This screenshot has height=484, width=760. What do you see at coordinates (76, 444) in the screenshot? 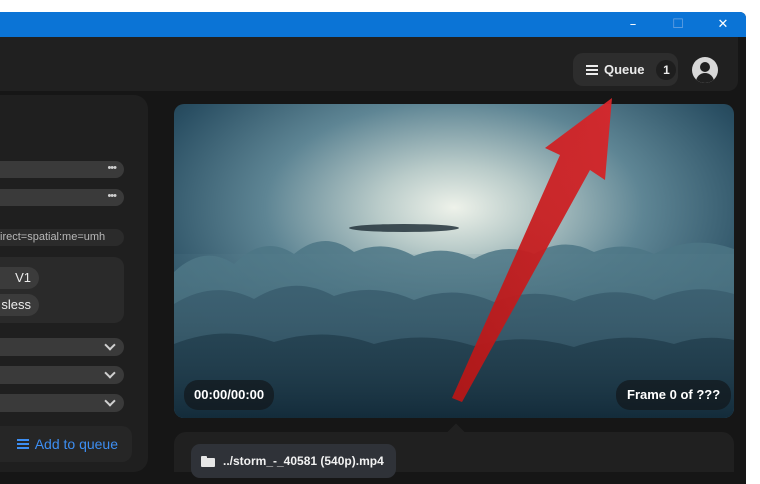
I see `add-to-queue-label: Add to queue` at bounding box center [76, 444].